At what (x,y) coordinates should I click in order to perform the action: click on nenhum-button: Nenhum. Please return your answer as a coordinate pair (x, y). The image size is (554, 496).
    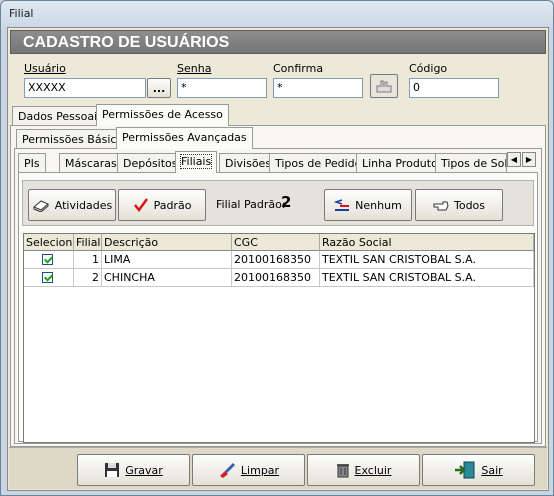
    Looking at the image, I should click on (368, 205).